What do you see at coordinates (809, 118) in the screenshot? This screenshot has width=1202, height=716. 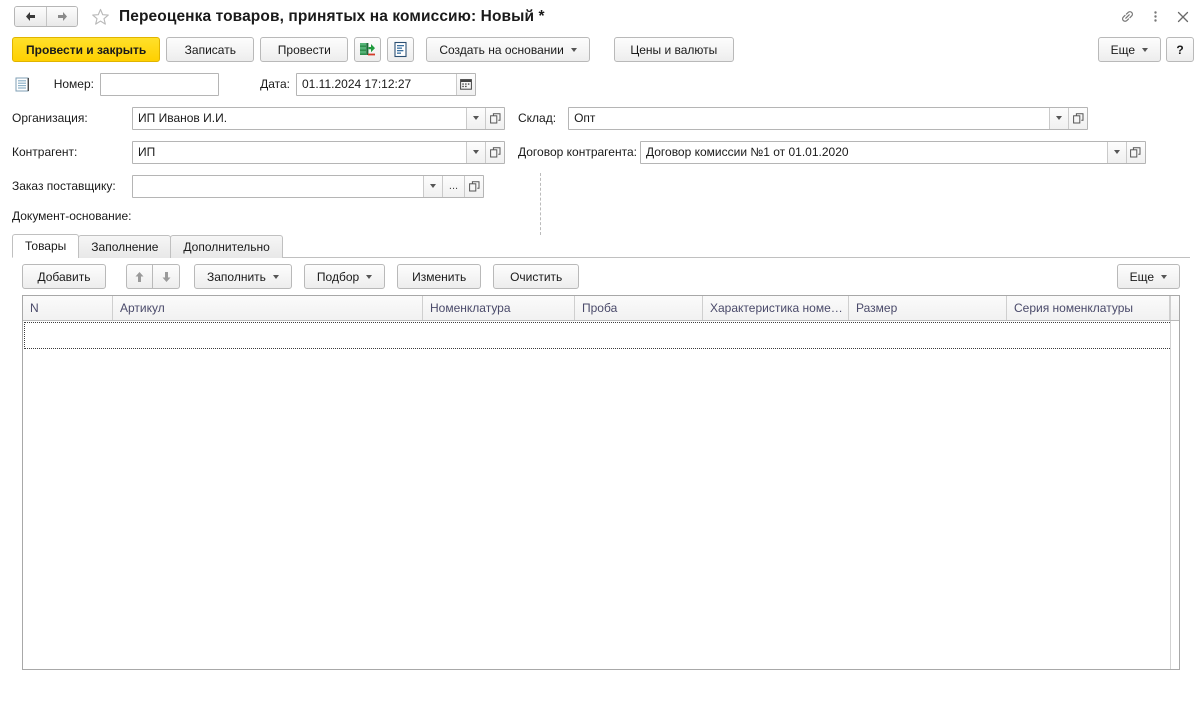 I see `warehouse-input: Опт` at bounding box center [809, 118].